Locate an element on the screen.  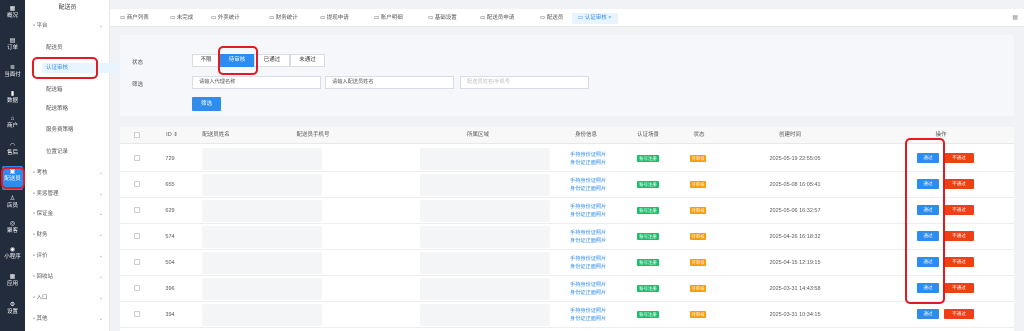
tab-6: ▭ 基础设置 is located at coordinates (442, 18).